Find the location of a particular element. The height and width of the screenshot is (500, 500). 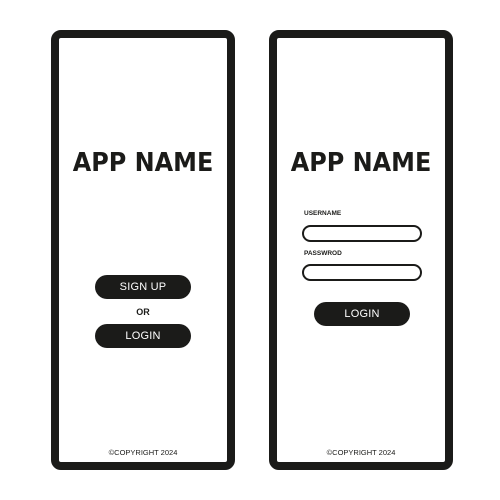

username-input is located at coordinates (362, 233).